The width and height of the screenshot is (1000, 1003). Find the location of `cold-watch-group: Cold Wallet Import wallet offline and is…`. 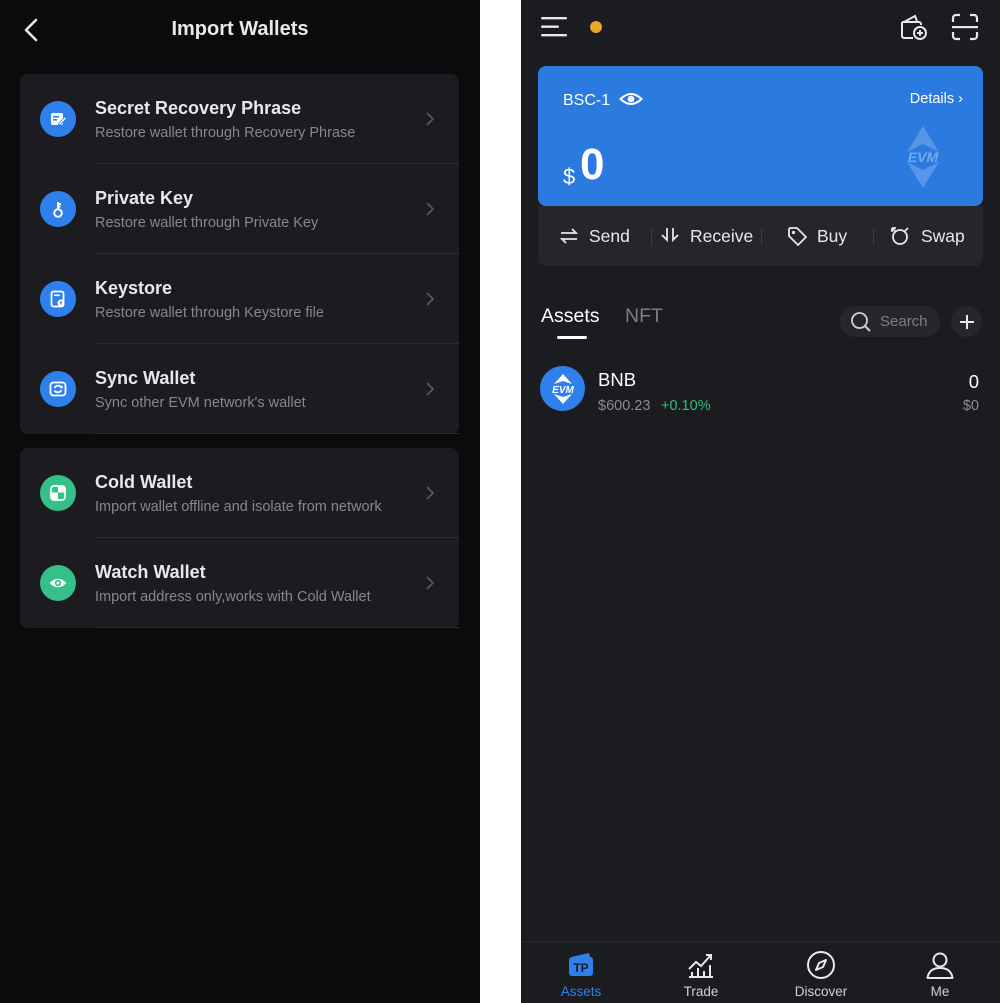

cold-watch-group: Cold Wallet Import wallet offline and is… is located at coordinates (239, 538).